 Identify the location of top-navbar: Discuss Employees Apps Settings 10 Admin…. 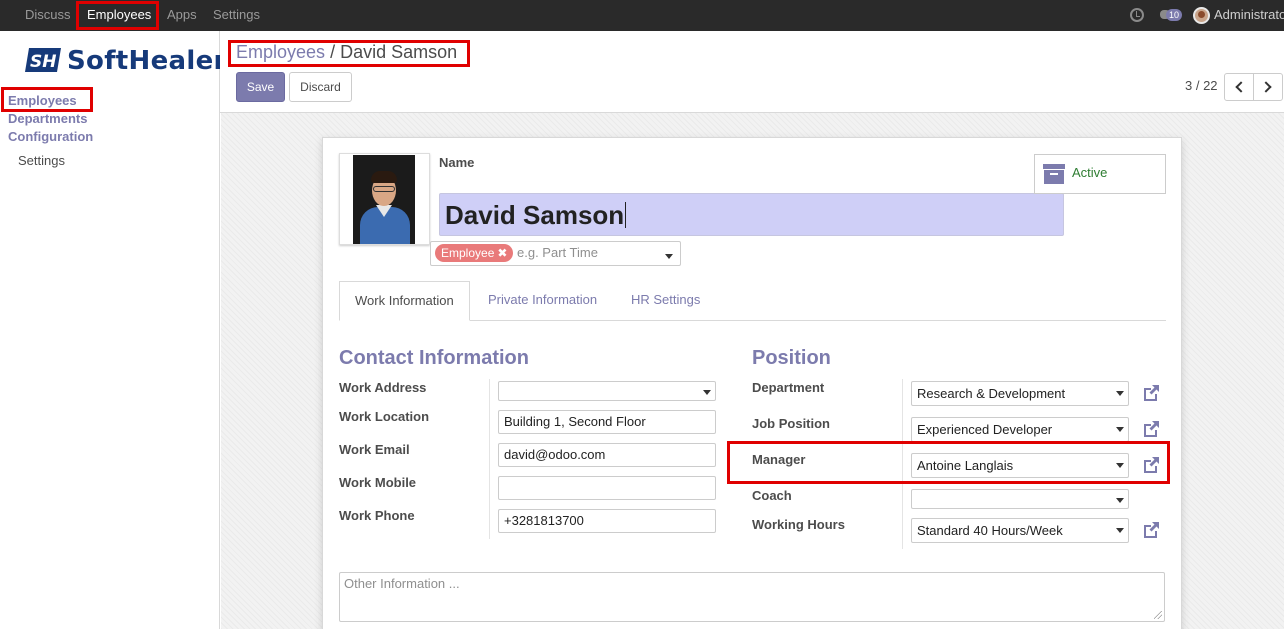
(642, 15).